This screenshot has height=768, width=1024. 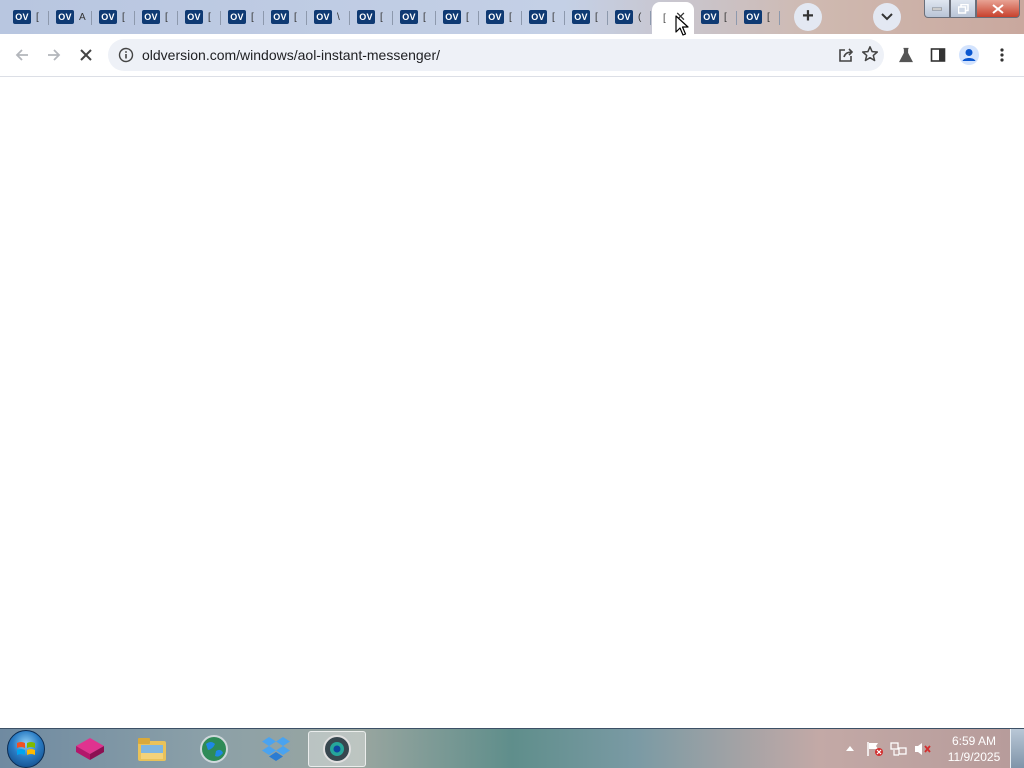 I want to click on star-icon, so click(x=870, y=54).